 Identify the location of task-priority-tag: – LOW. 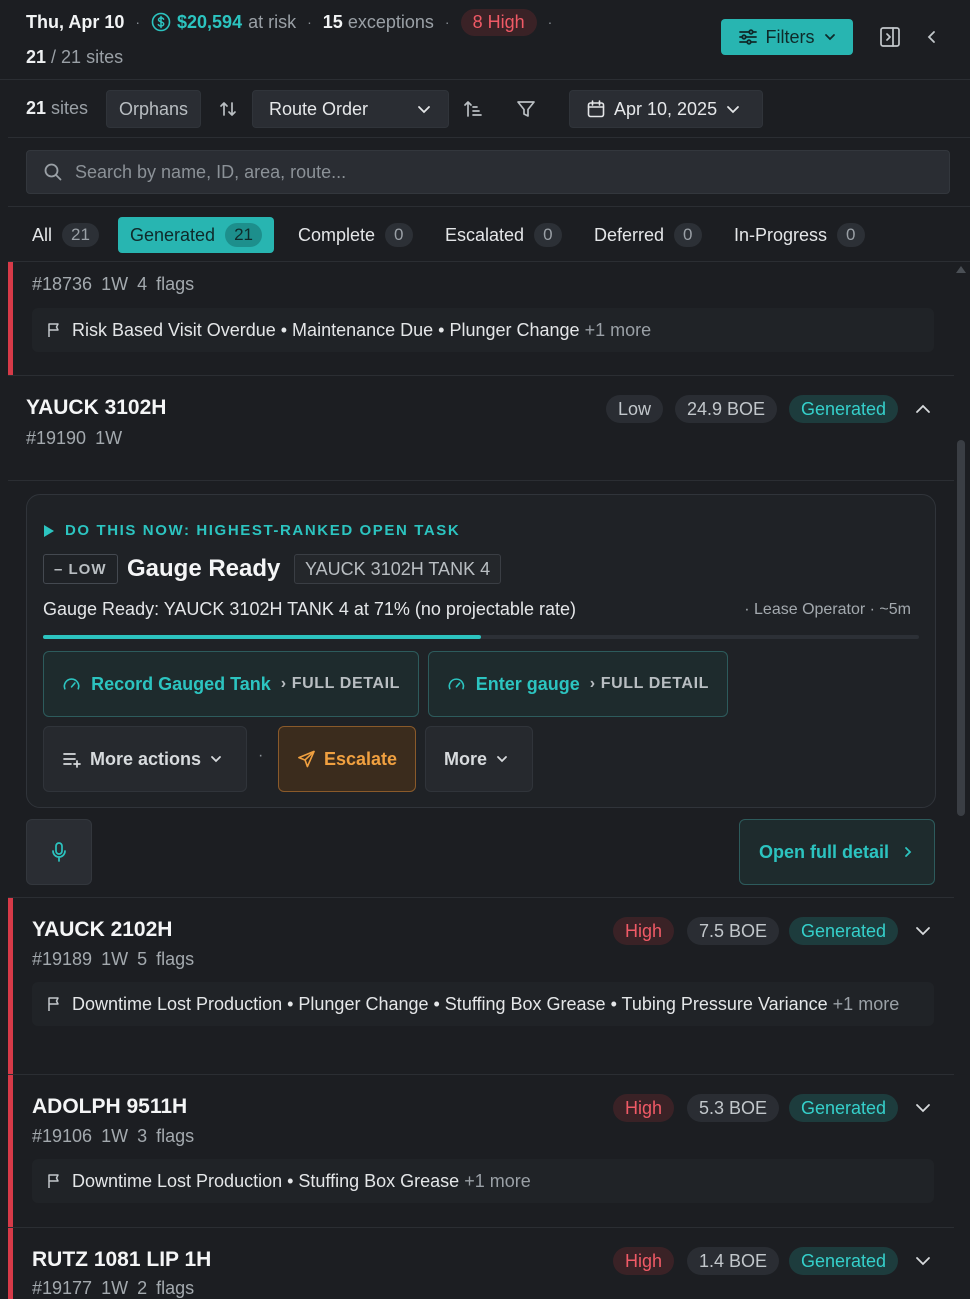
(80, 569).